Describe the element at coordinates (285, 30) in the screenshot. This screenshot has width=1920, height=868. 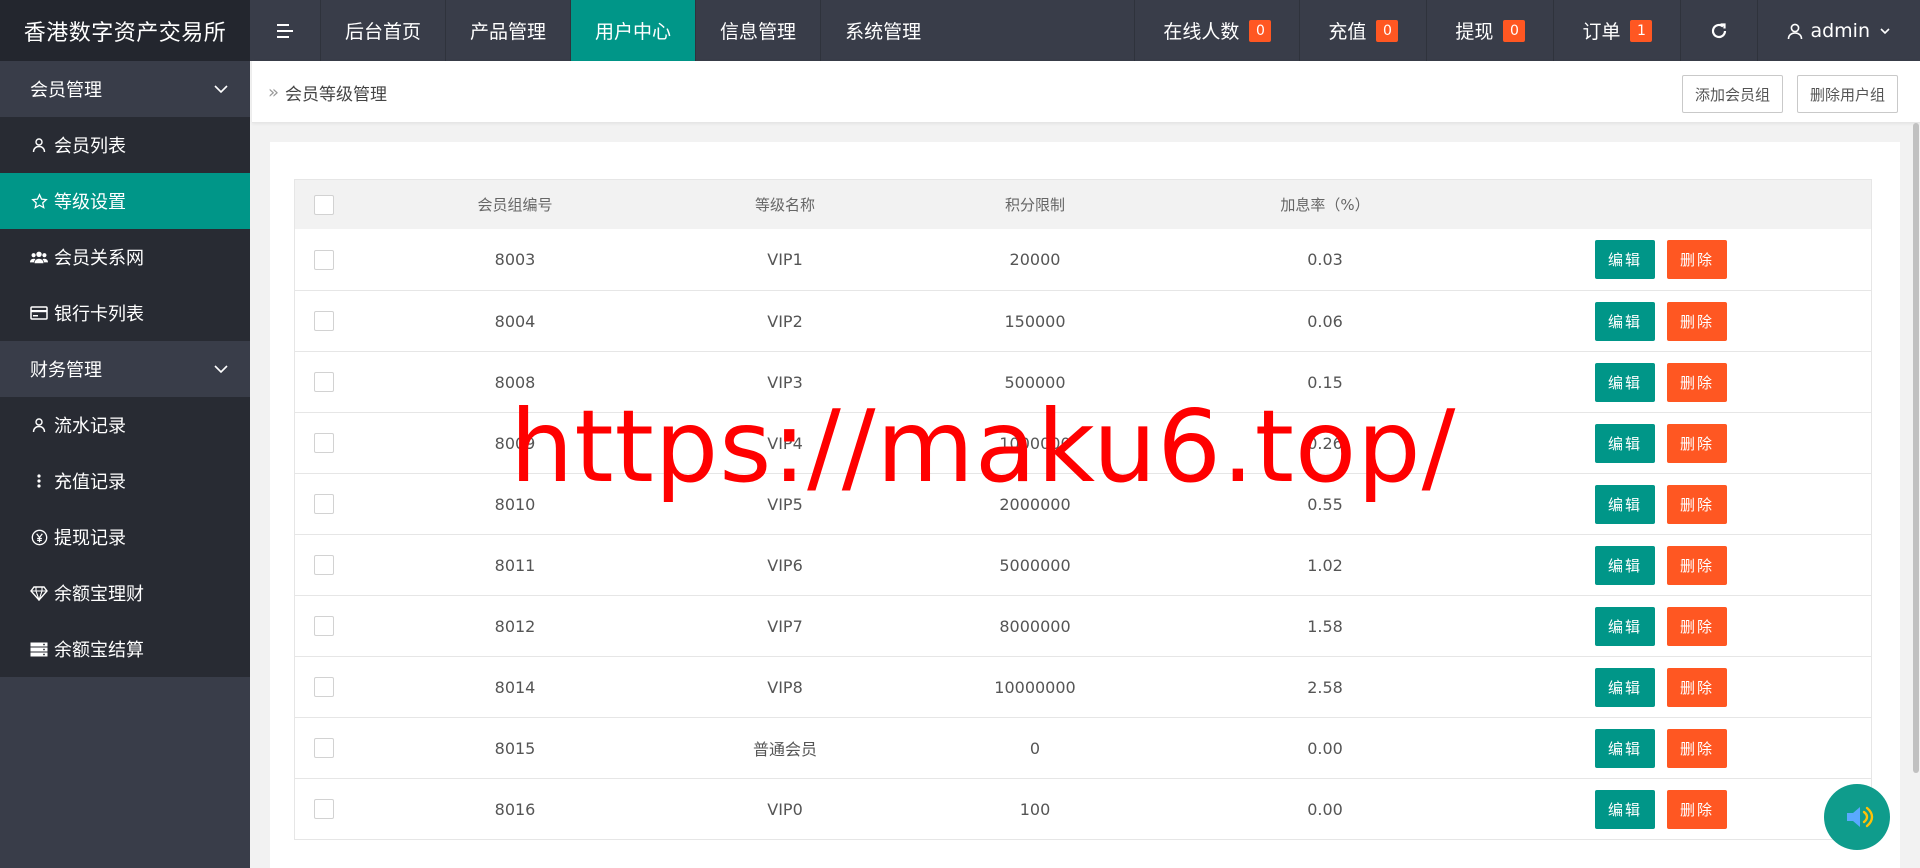
I see `menu-toggle-button` at that location.